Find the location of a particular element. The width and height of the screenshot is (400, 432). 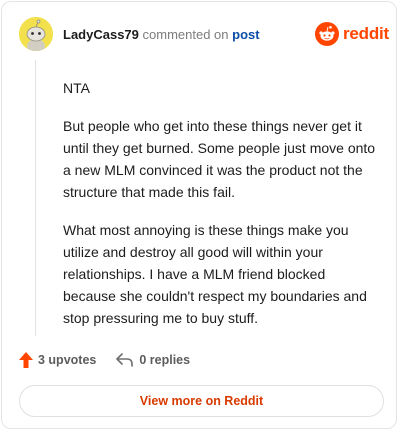

upvote-arrow-icon is located at coordinates (26, 360).